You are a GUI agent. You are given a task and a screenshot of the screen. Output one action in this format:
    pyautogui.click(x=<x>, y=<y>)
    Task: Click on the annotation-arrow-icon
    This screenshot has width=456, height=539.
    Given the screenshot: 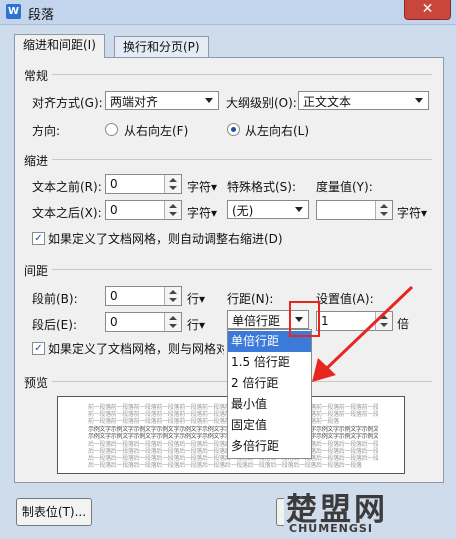 What is the action you would take?
    pyautogui.click(x=363, y=333)
    